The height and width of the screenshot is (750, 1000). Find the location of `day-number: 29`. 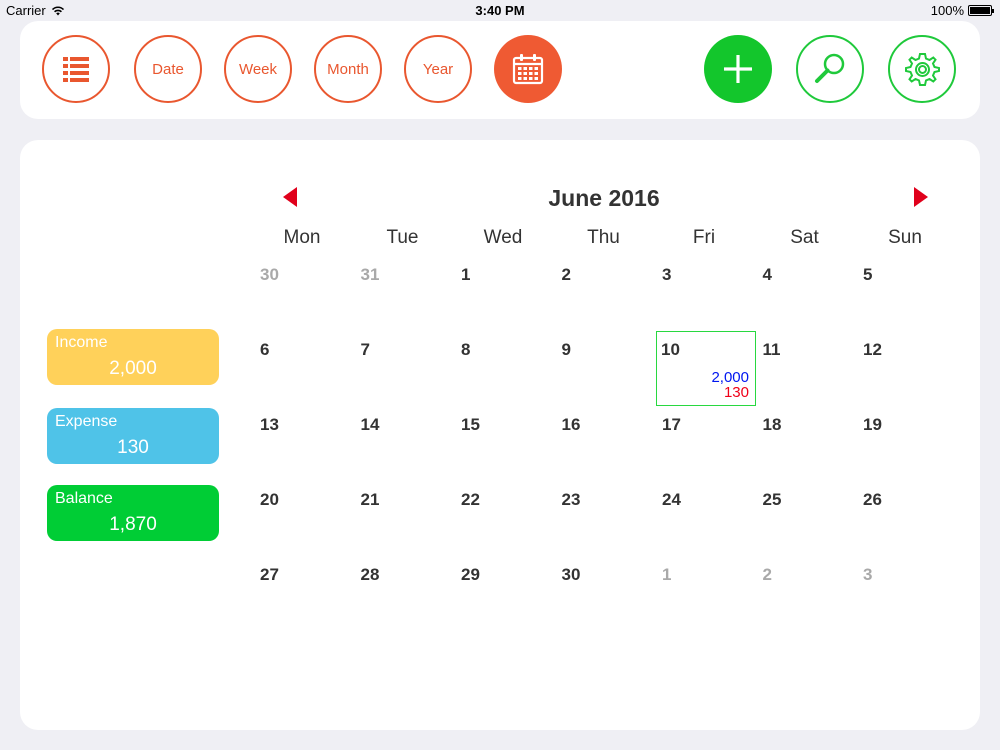

day-number: 29 is located at coordinates (470, 574).